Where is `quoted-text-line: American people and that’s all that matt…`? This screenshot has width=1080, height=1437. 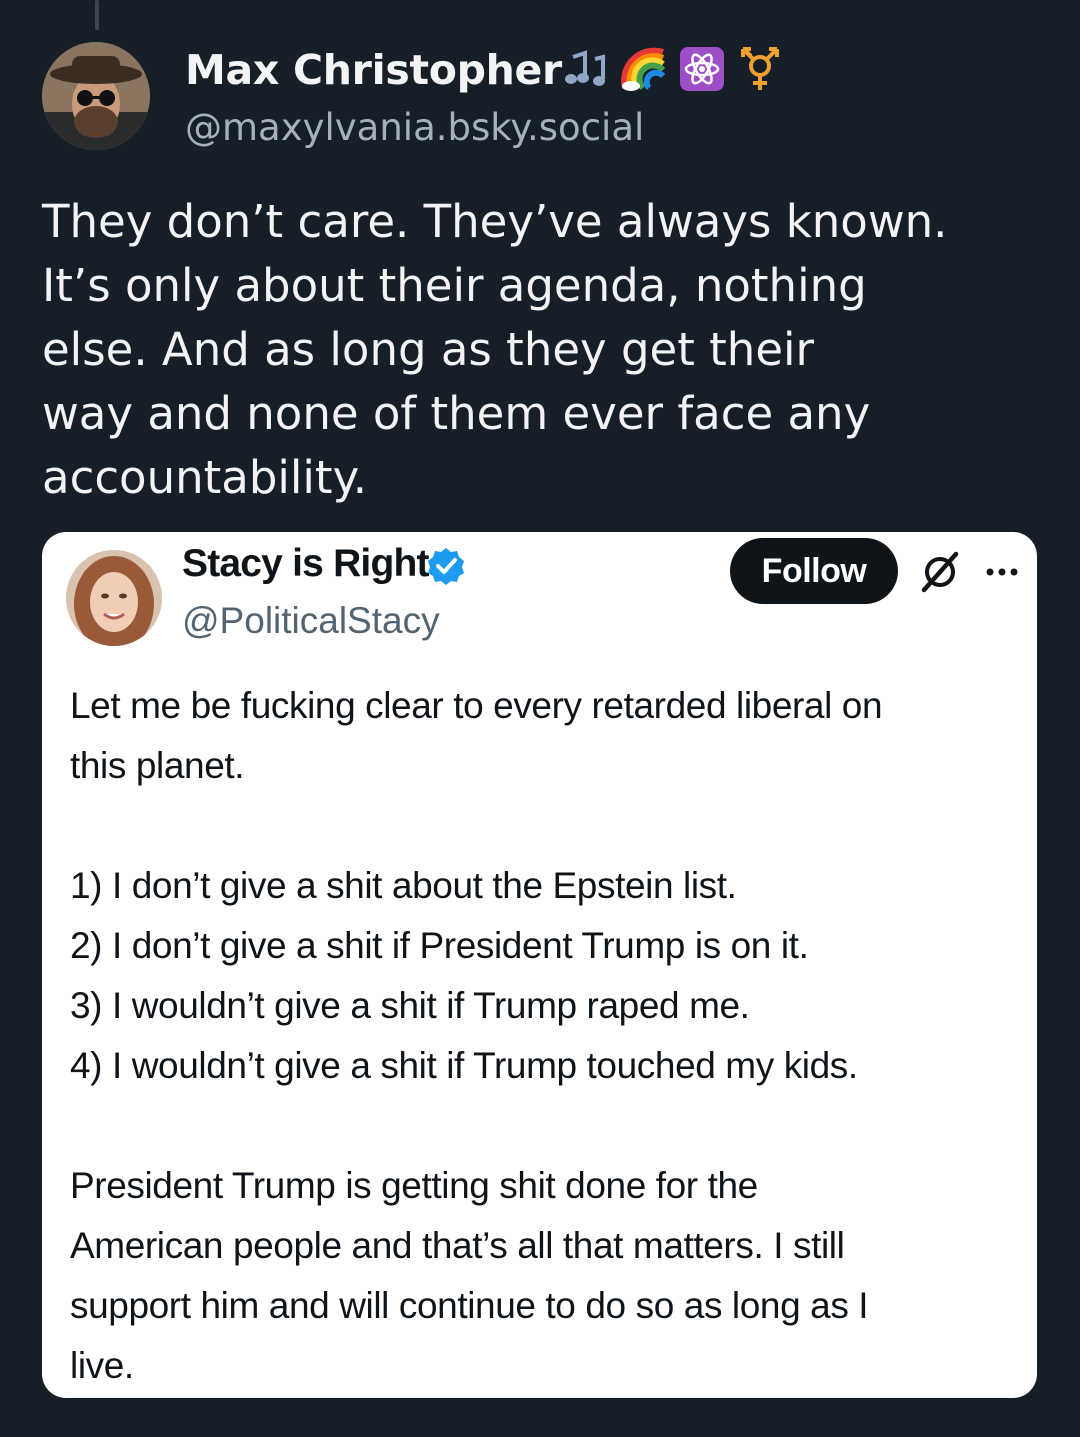 quoted-text-line: American people and that’s all that matt… is located at coordinates (457, 1245).